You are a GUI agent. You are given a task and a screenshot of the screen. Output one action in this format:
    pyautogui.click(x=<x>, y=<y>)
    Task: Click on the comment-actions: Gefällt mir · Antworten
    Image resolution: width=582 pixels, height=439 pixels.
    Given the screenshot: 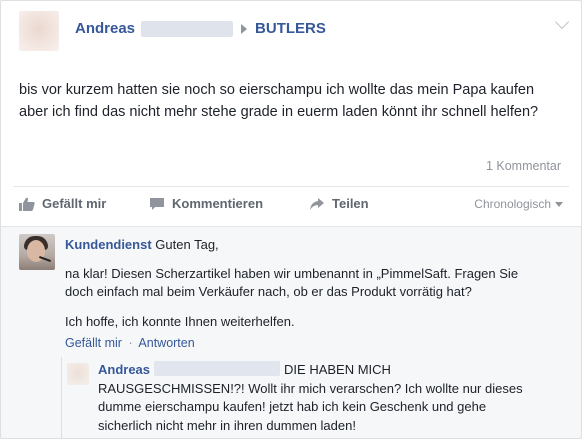 What is the action you would take?
    pyautogui.click(x=130, y=343)
    